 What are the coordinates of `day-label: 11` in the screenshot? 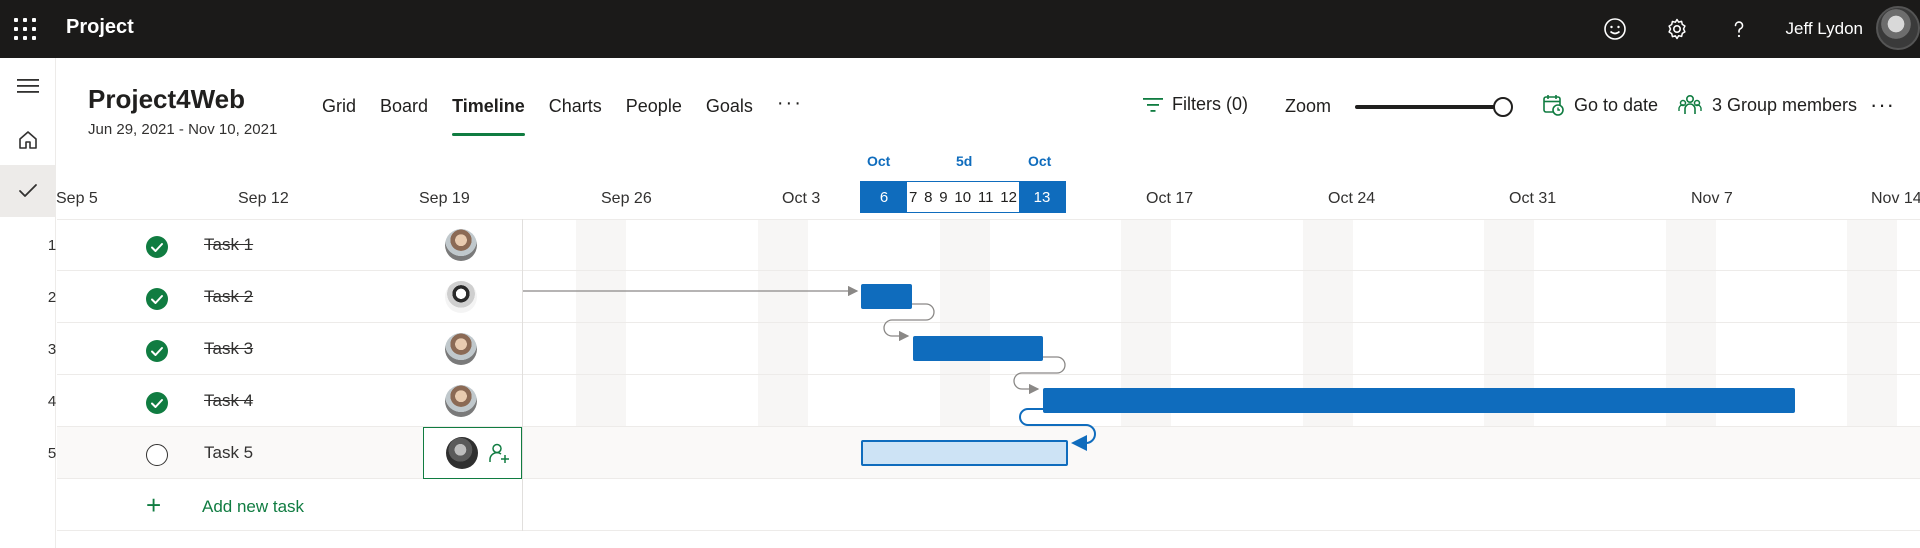 It's located at (985, 197).